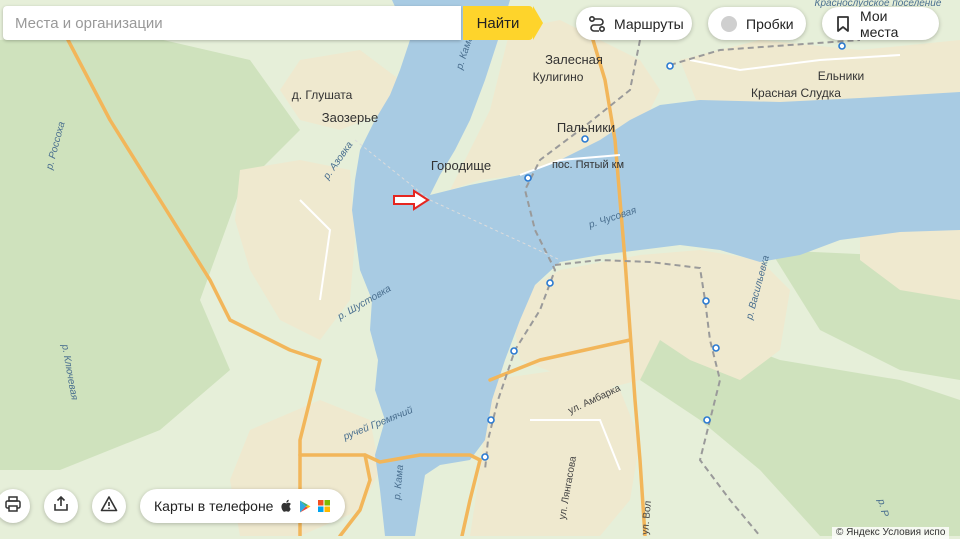  I want to click on copyright-notice: © Яндекс Условия испо, so click(891, 533).